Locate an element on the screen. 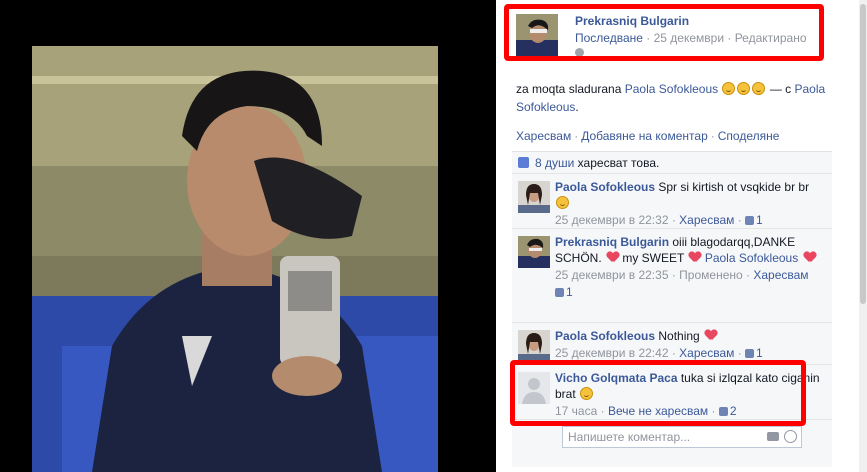 This screenshot has width=867, height=472. likes-count-link: 8 души is located at coordinates (554, 163).